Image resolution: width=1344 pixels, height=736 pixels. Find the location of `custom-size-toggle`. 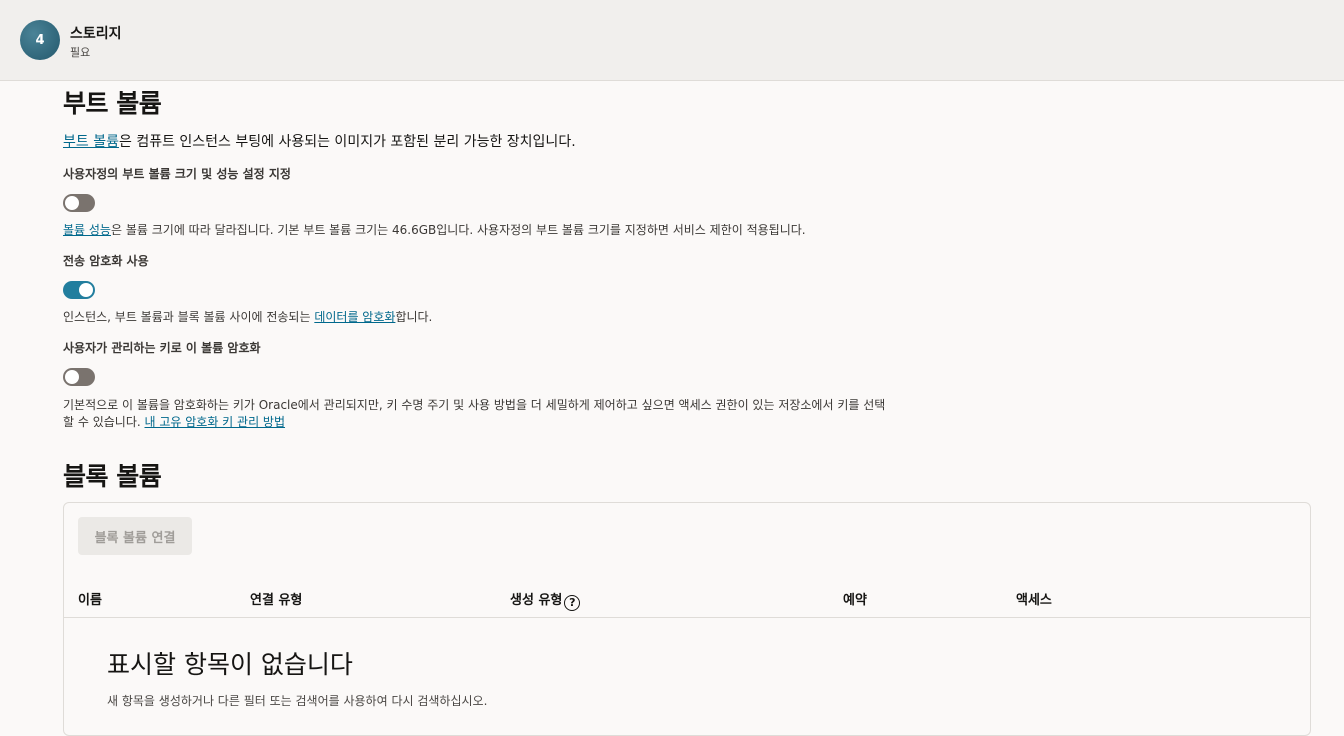

custom-size-toggle is located at coordinates (79, 203).